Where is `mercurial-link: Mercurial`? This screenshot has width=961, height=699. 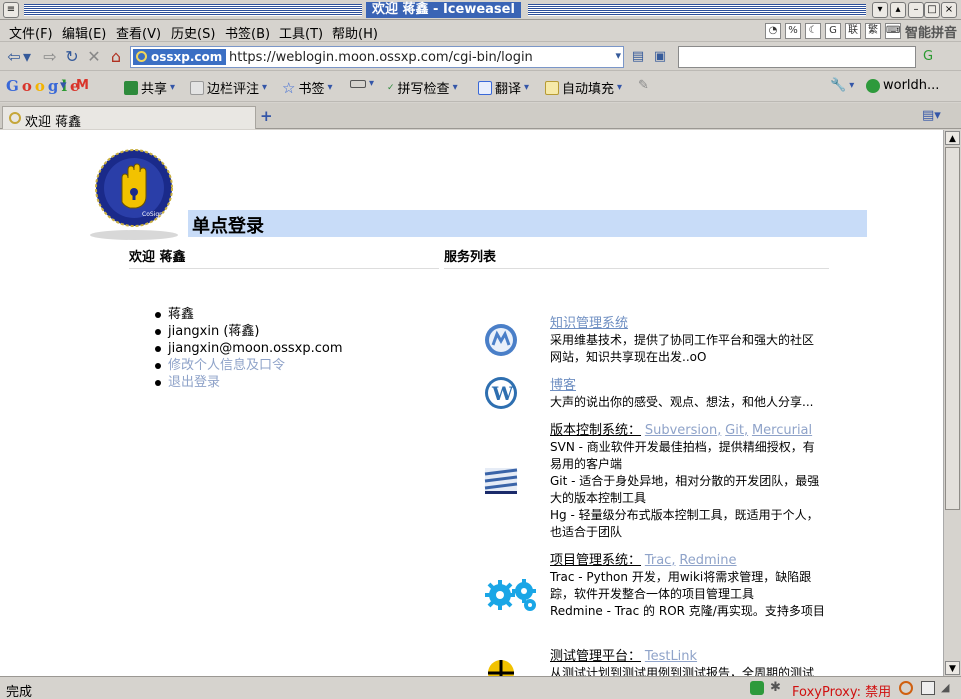 mercurial-link: Mercurial is located at coordinates (782, 430).